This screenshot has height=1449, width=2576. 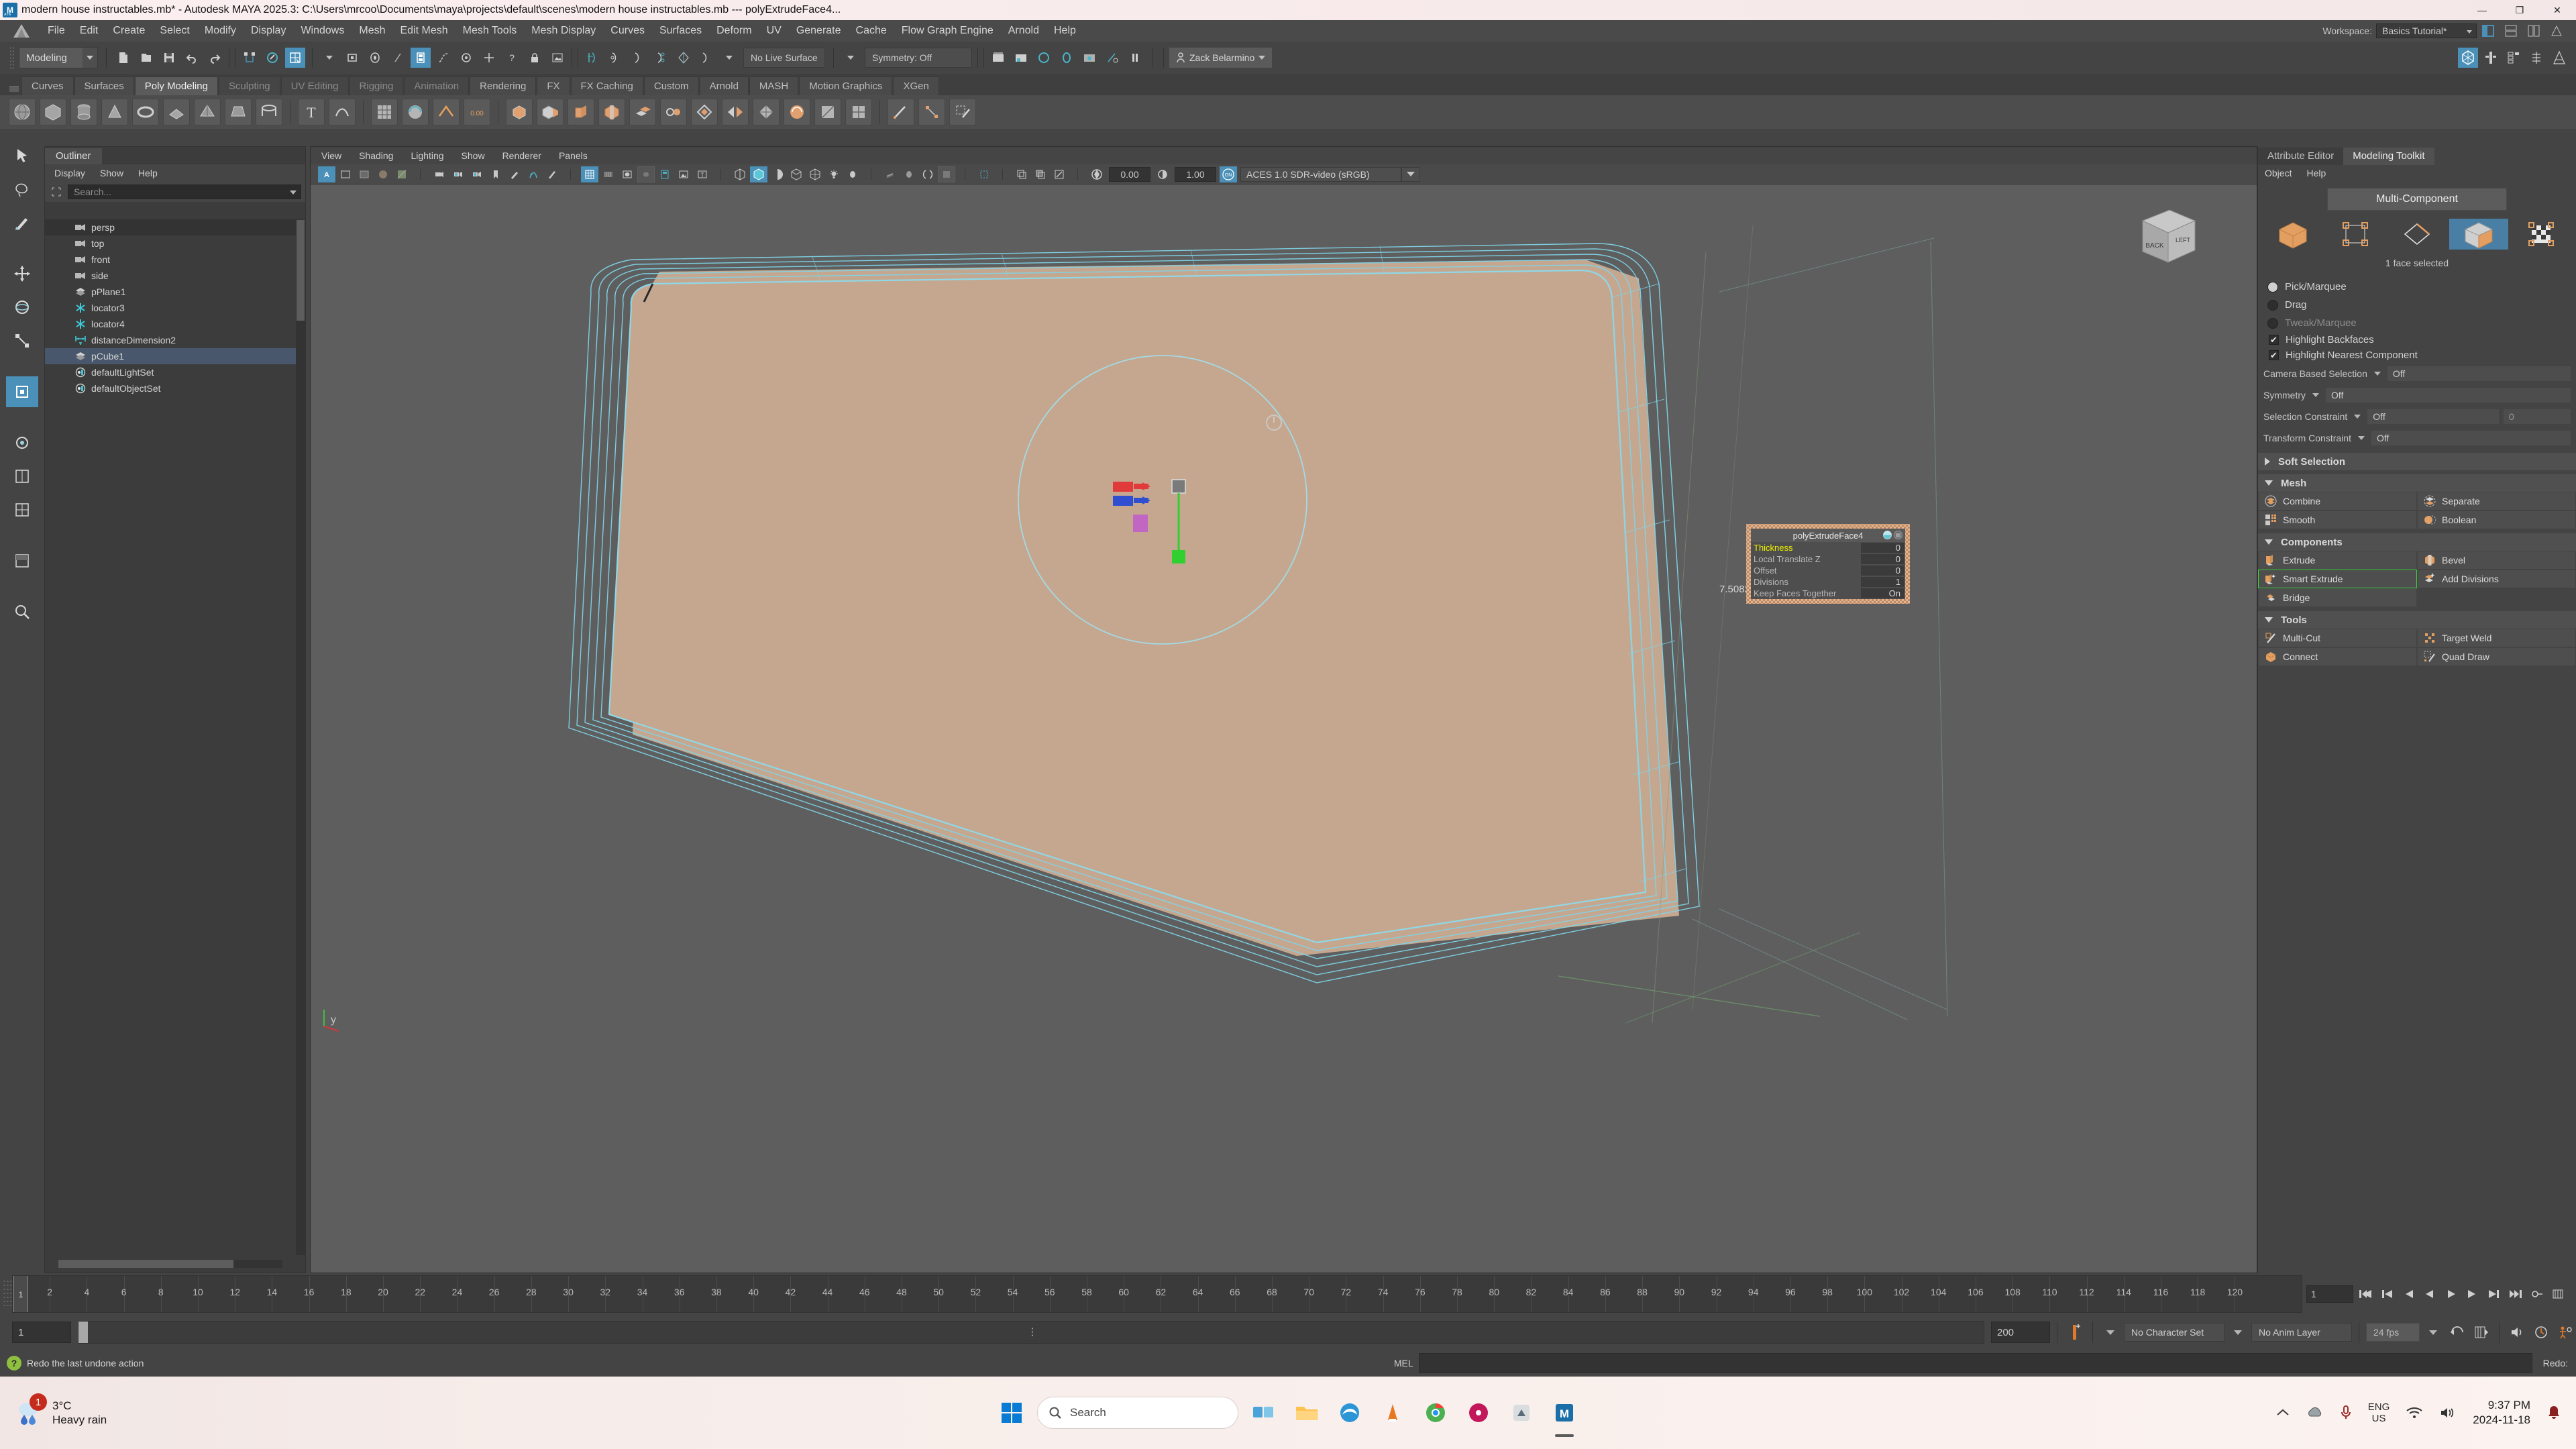 What do you see at coordinates (69, 173) in the screenshot?
I see `outliner-menu-display: Display` at bounding box center [69, 173].